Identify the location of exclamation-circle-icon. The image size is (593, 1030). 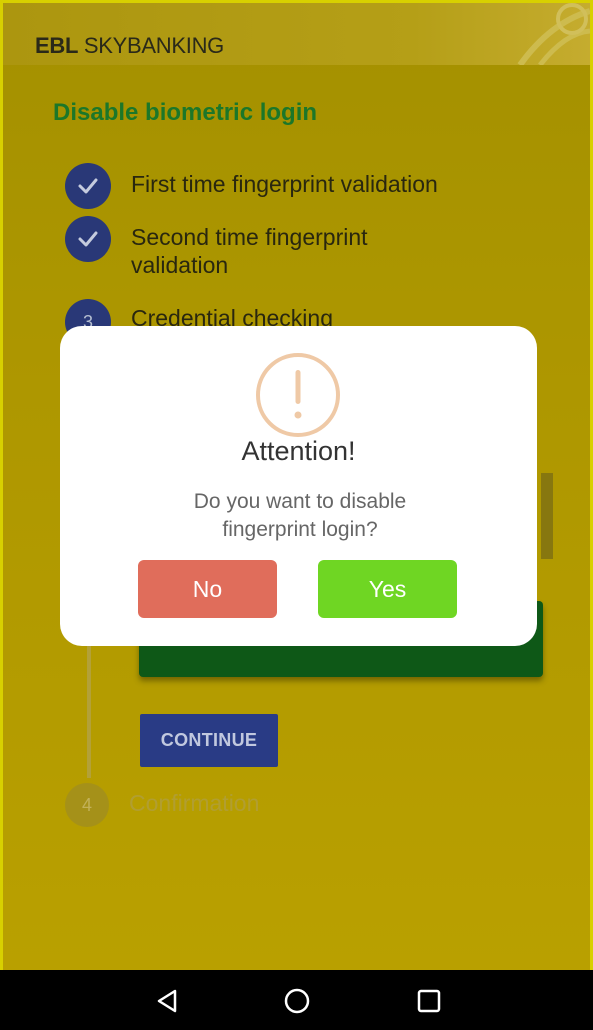
(298, 395).